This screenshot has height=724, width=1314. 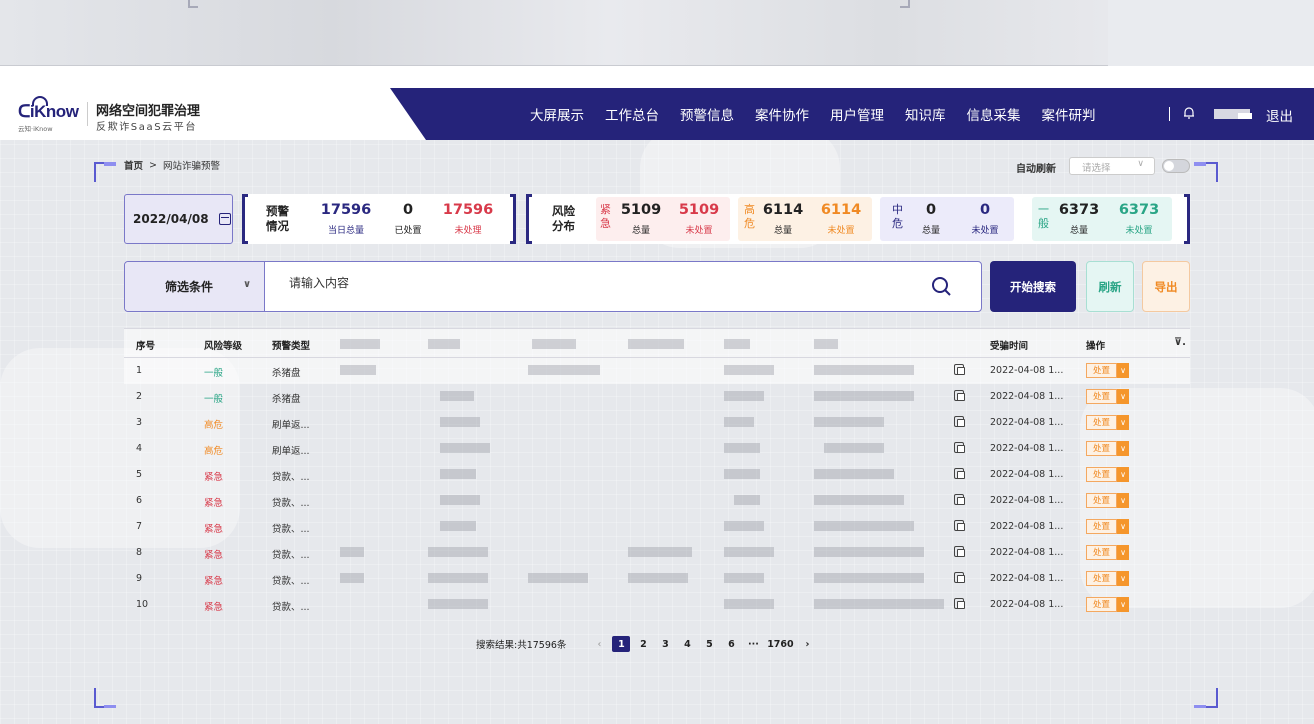 I want to click on page-button: 3, so click(x=665, y=644).